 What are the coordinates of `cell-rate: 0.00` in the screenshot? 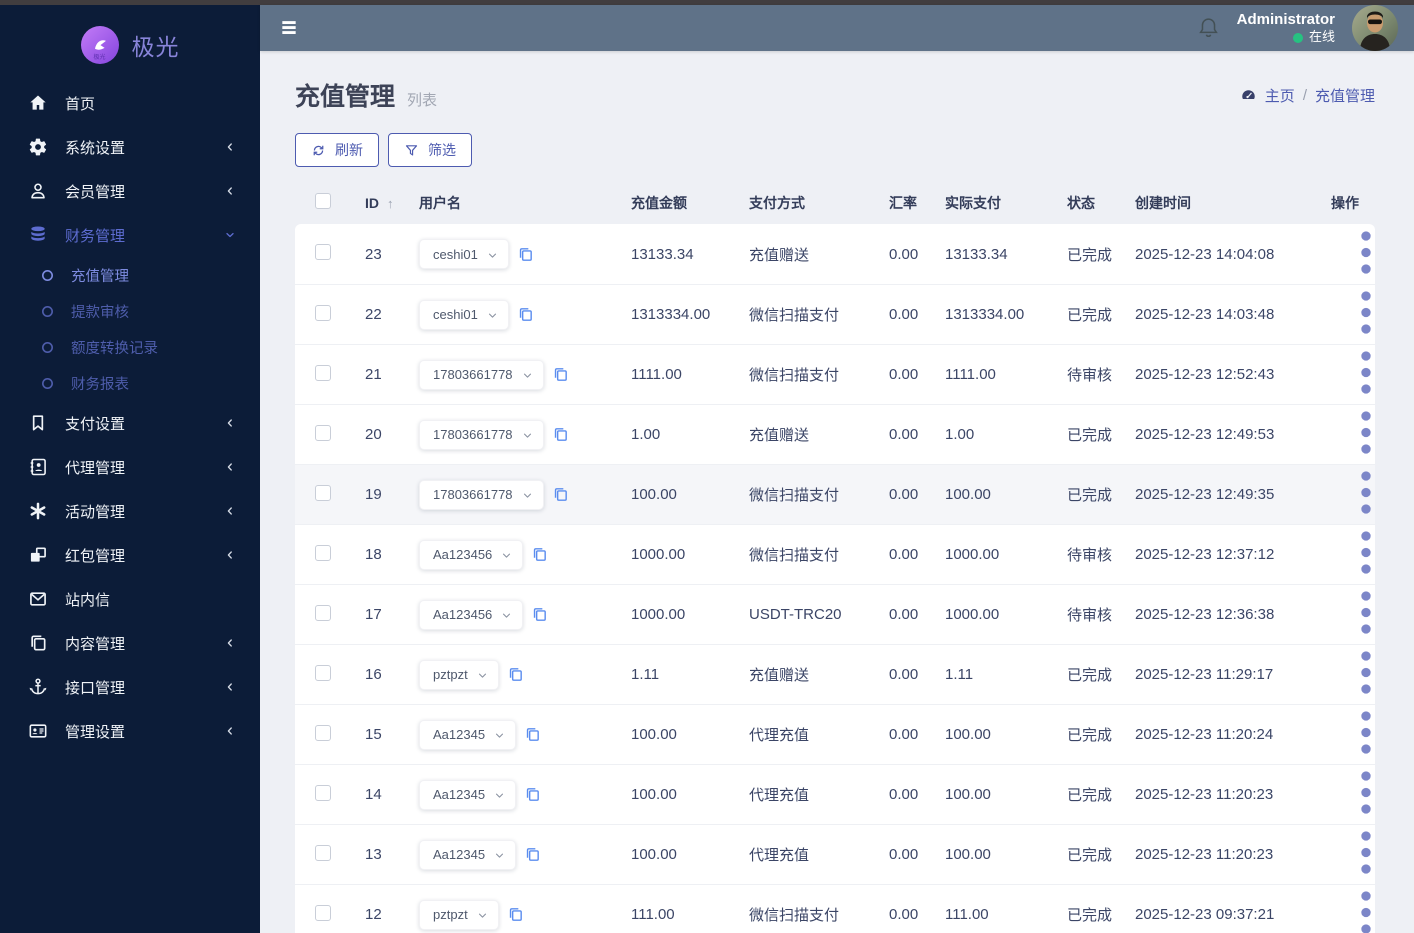 It's located at (904, 734).